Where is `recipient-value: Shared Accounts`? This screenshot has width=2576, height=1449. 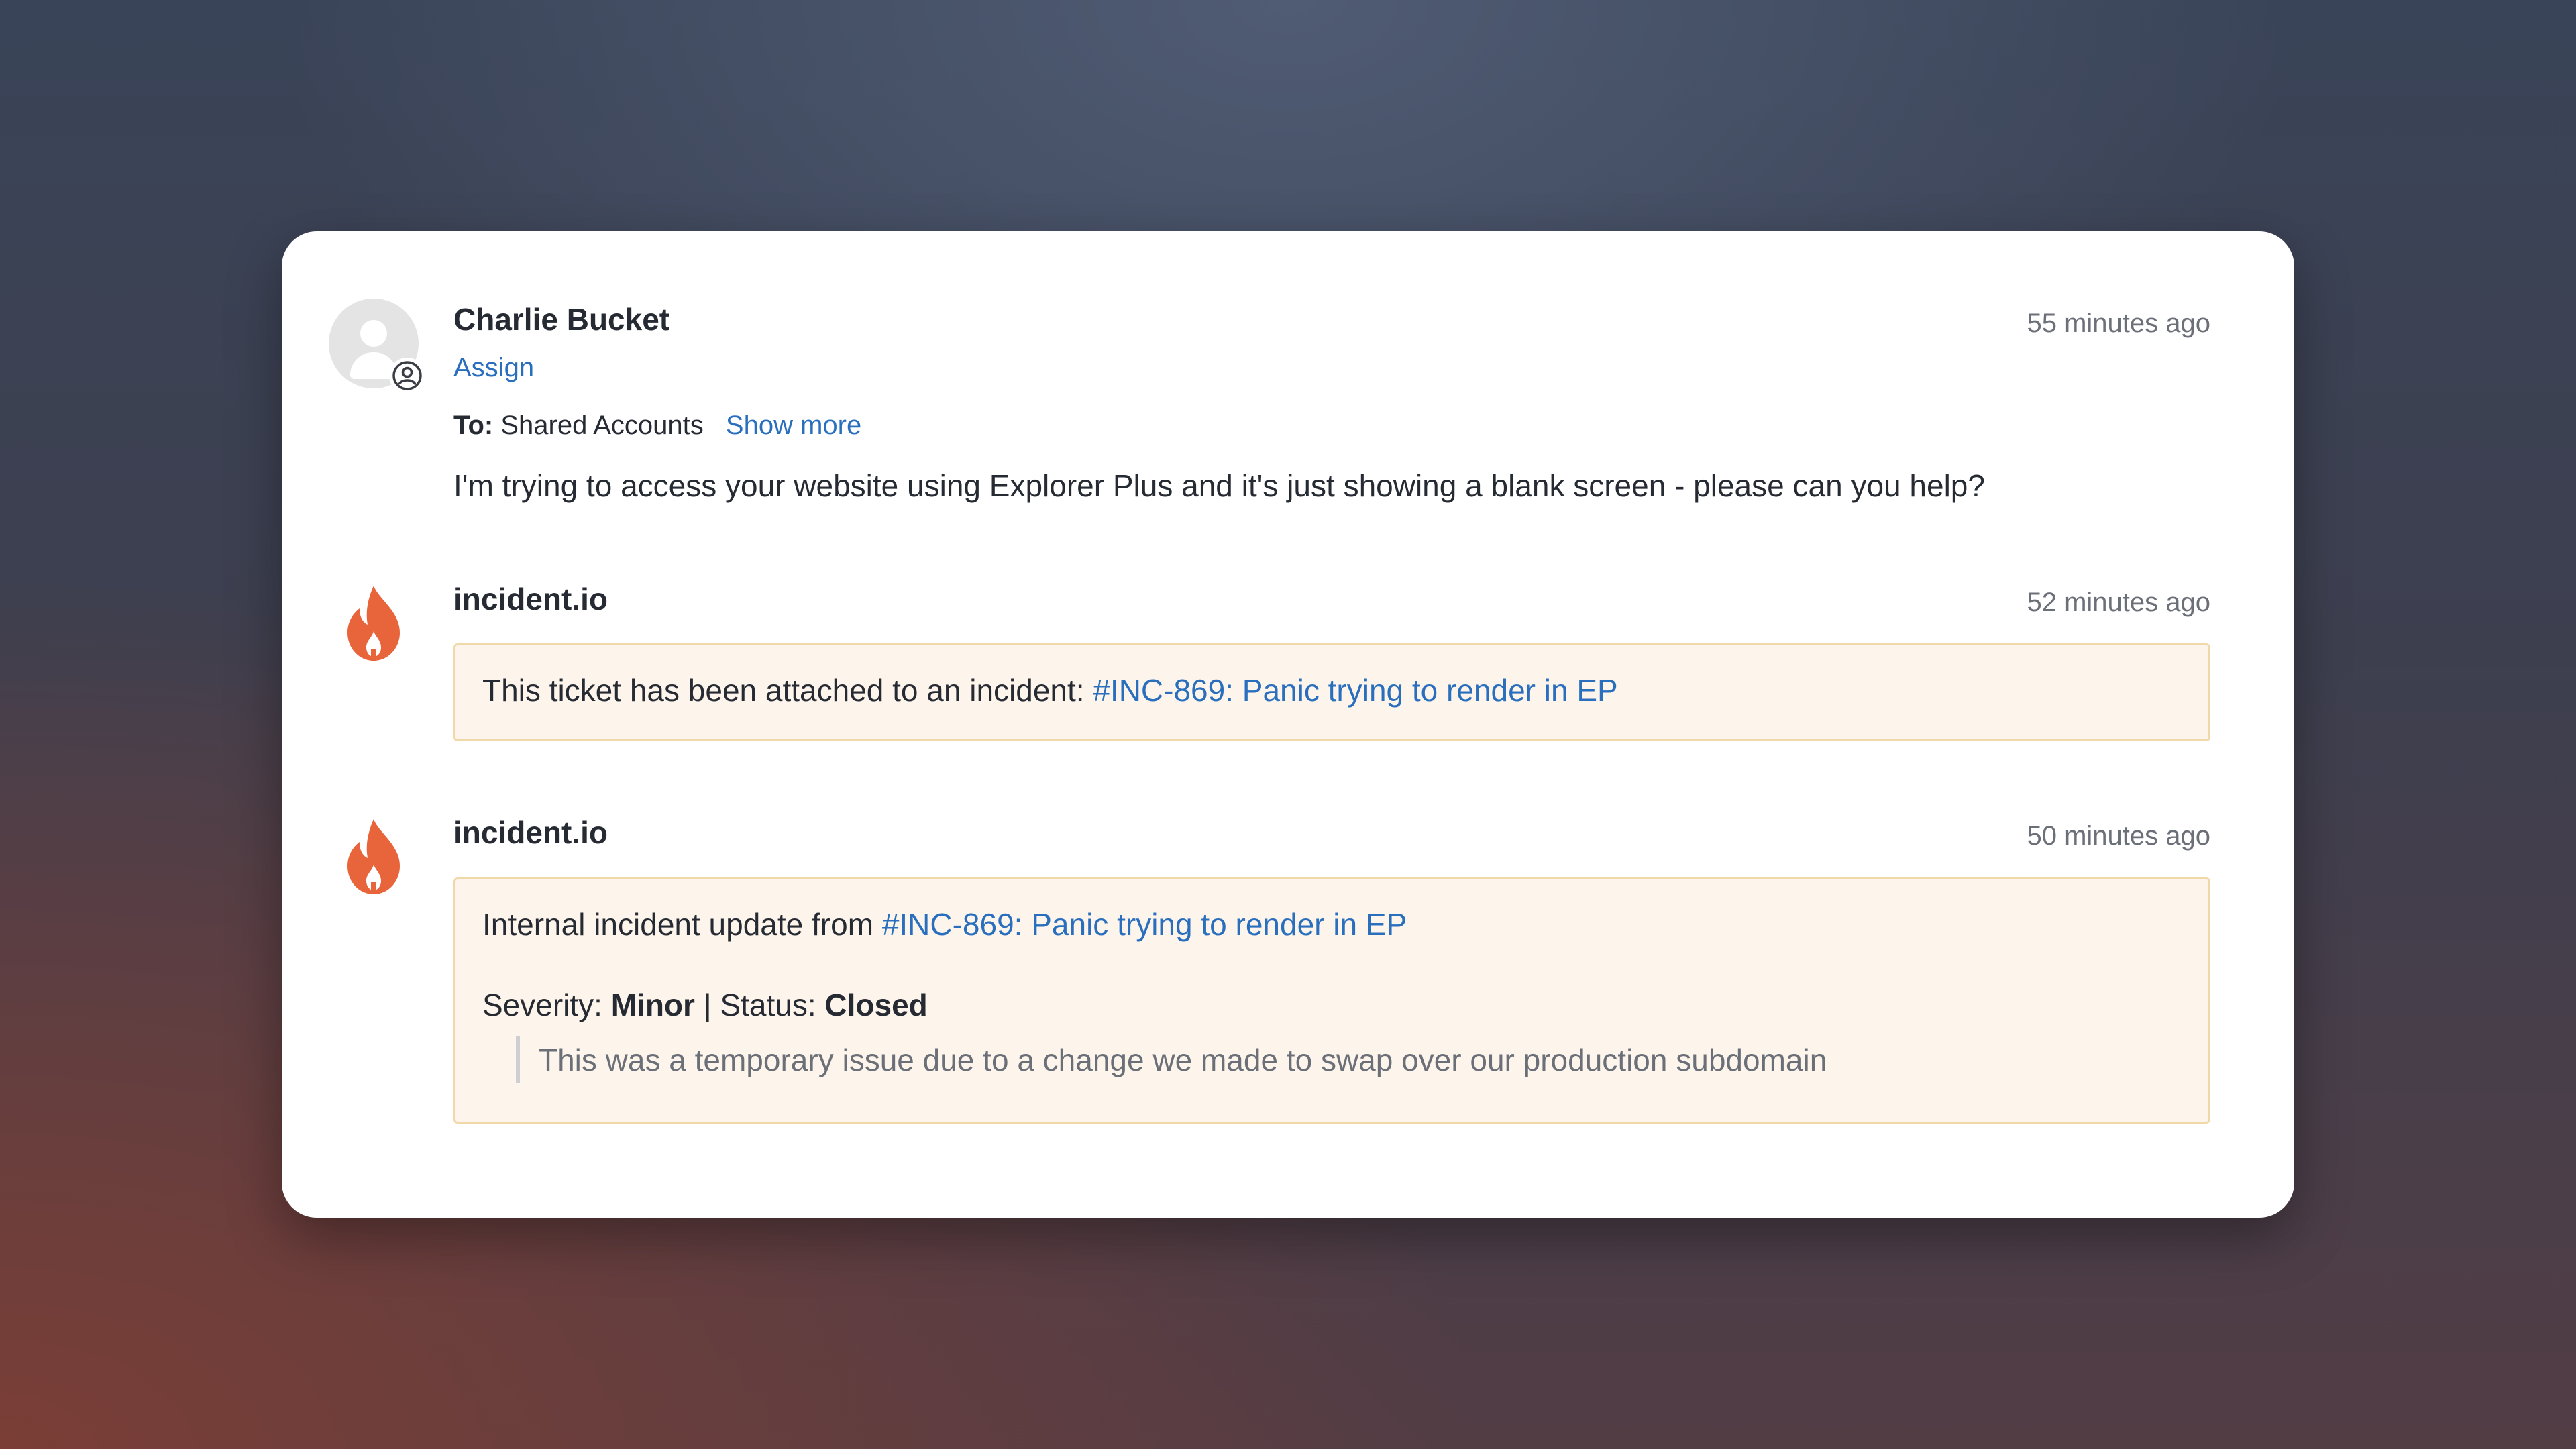
recipient-value: Shared Accounts is located at coordinates (602, 425).